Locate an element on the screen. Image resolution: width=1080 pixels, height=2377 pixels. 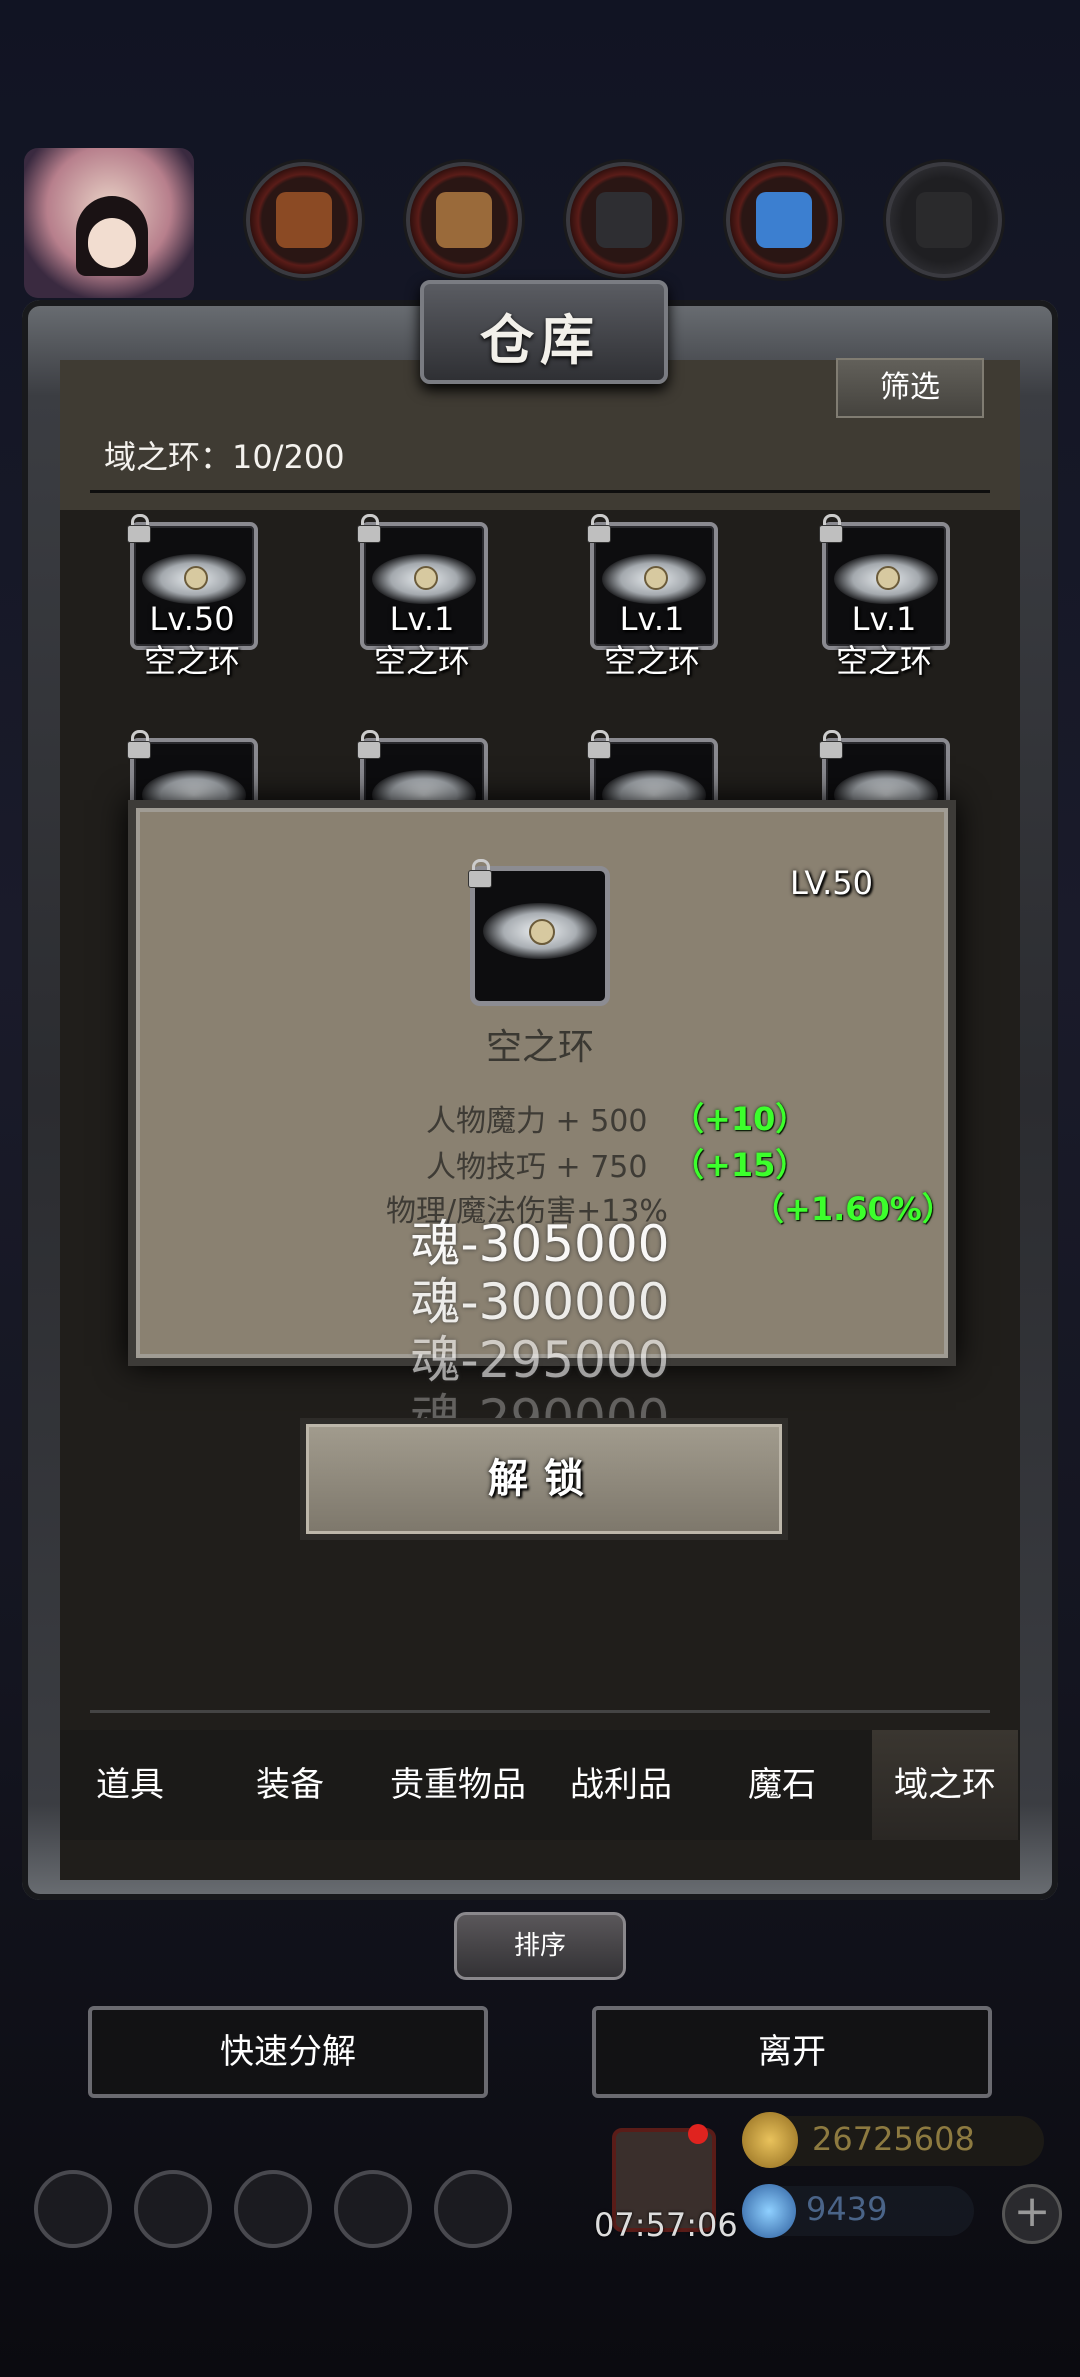
filter-button: 筛选 is located at coordinates (910, 388).